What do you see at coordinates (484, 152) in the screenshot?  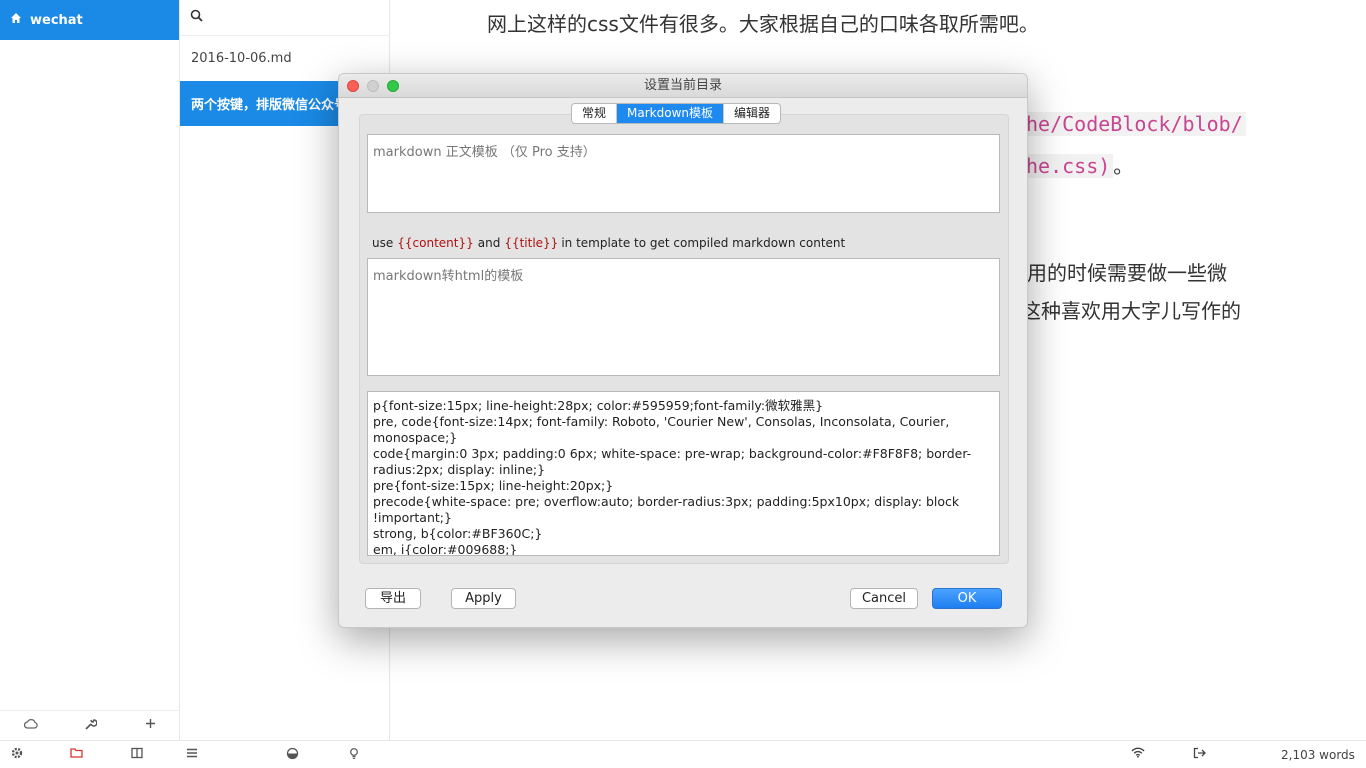 I see `body-template-placeholder: markdown 正文模板 （仅 Pro 支持）` at bounding box center [484, 152].